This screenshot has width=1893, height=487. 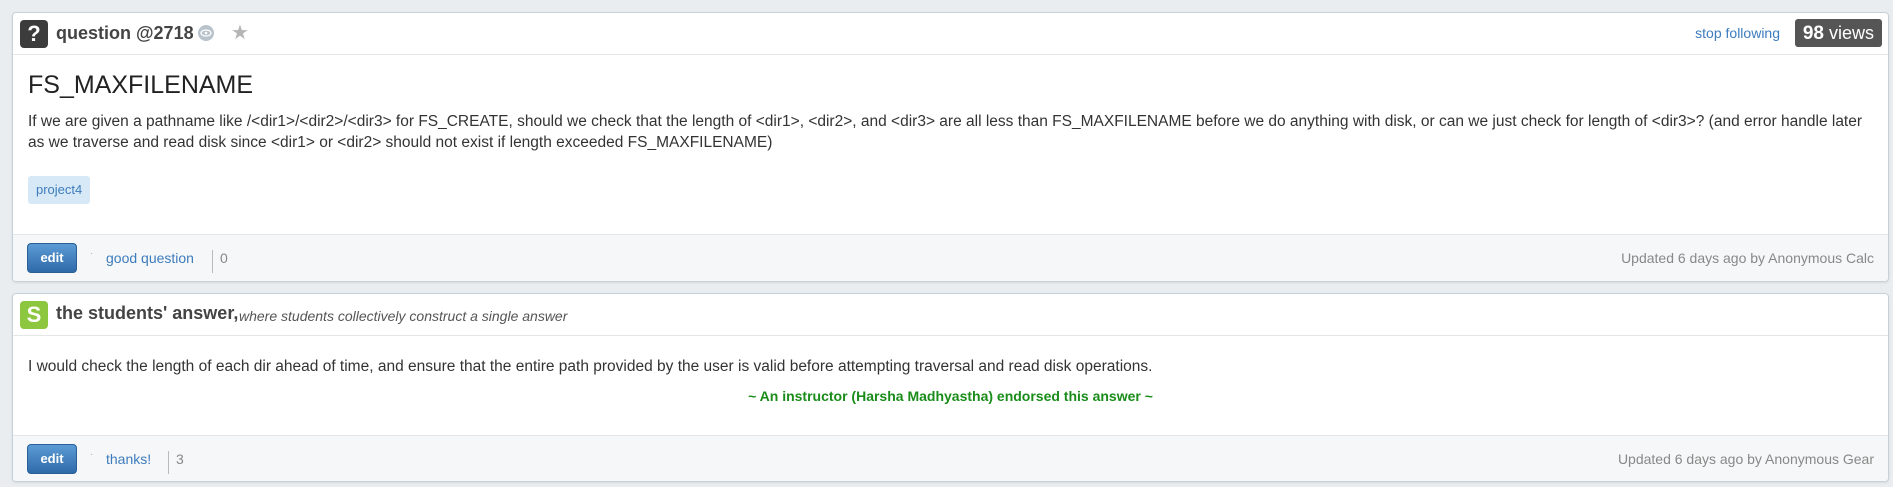 I want to click on stop-following-link: stop following, so click(x=1737, y=33).